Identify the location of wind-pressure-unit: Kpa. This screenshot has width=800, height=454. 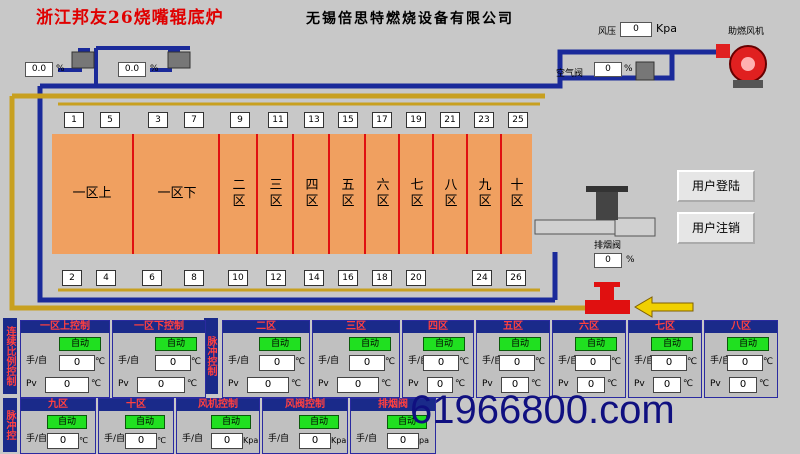
(666, 28).